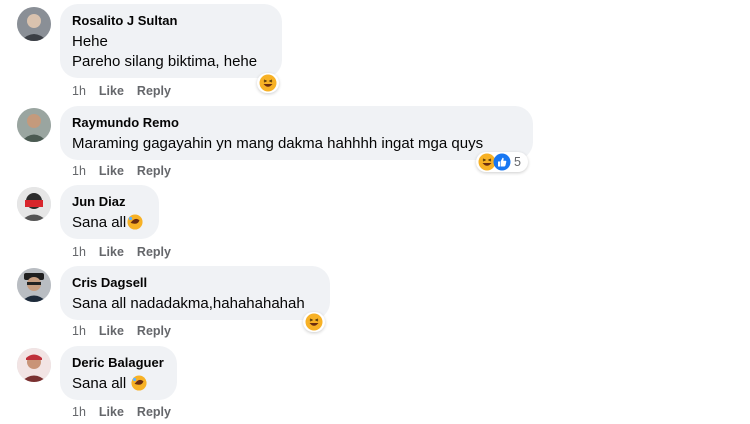 Image resolution: width=750 pixels, height=424 pixels. I want to click on reaction-count: 5, so click(517, 162).